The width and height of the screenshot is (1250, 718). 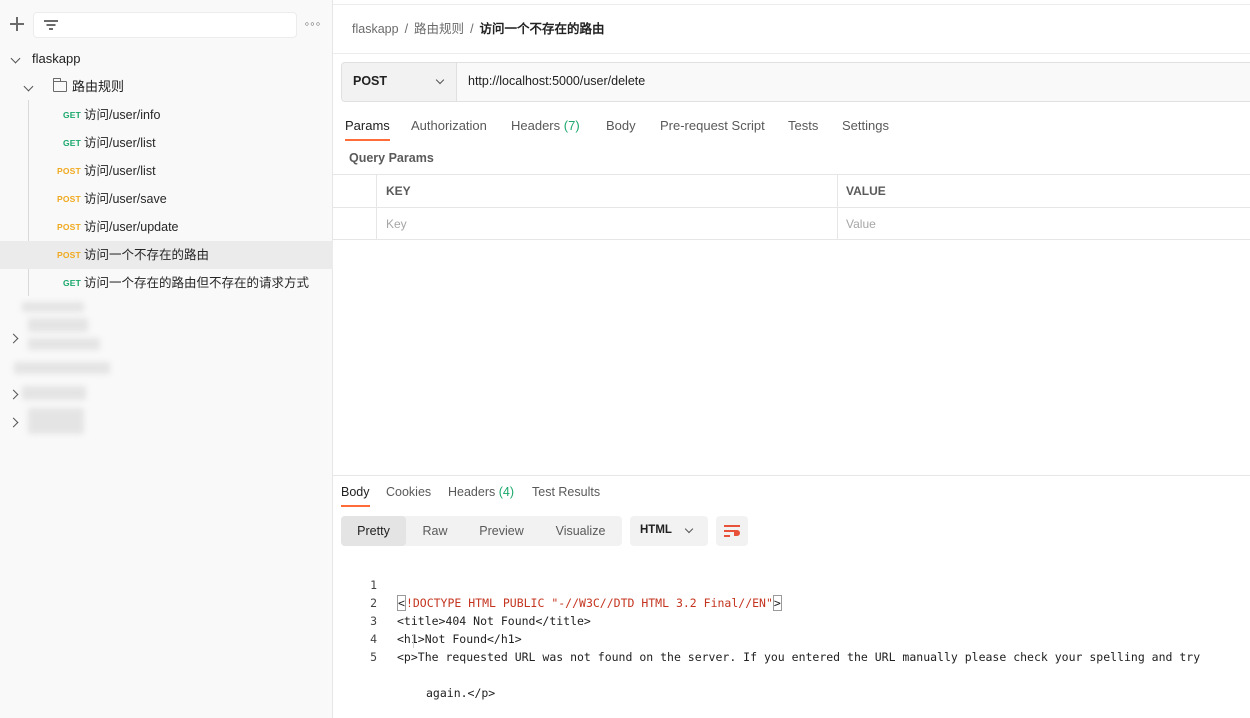 I want to click on tab-response-headers: Headers (4), so click(x=481, y=496).